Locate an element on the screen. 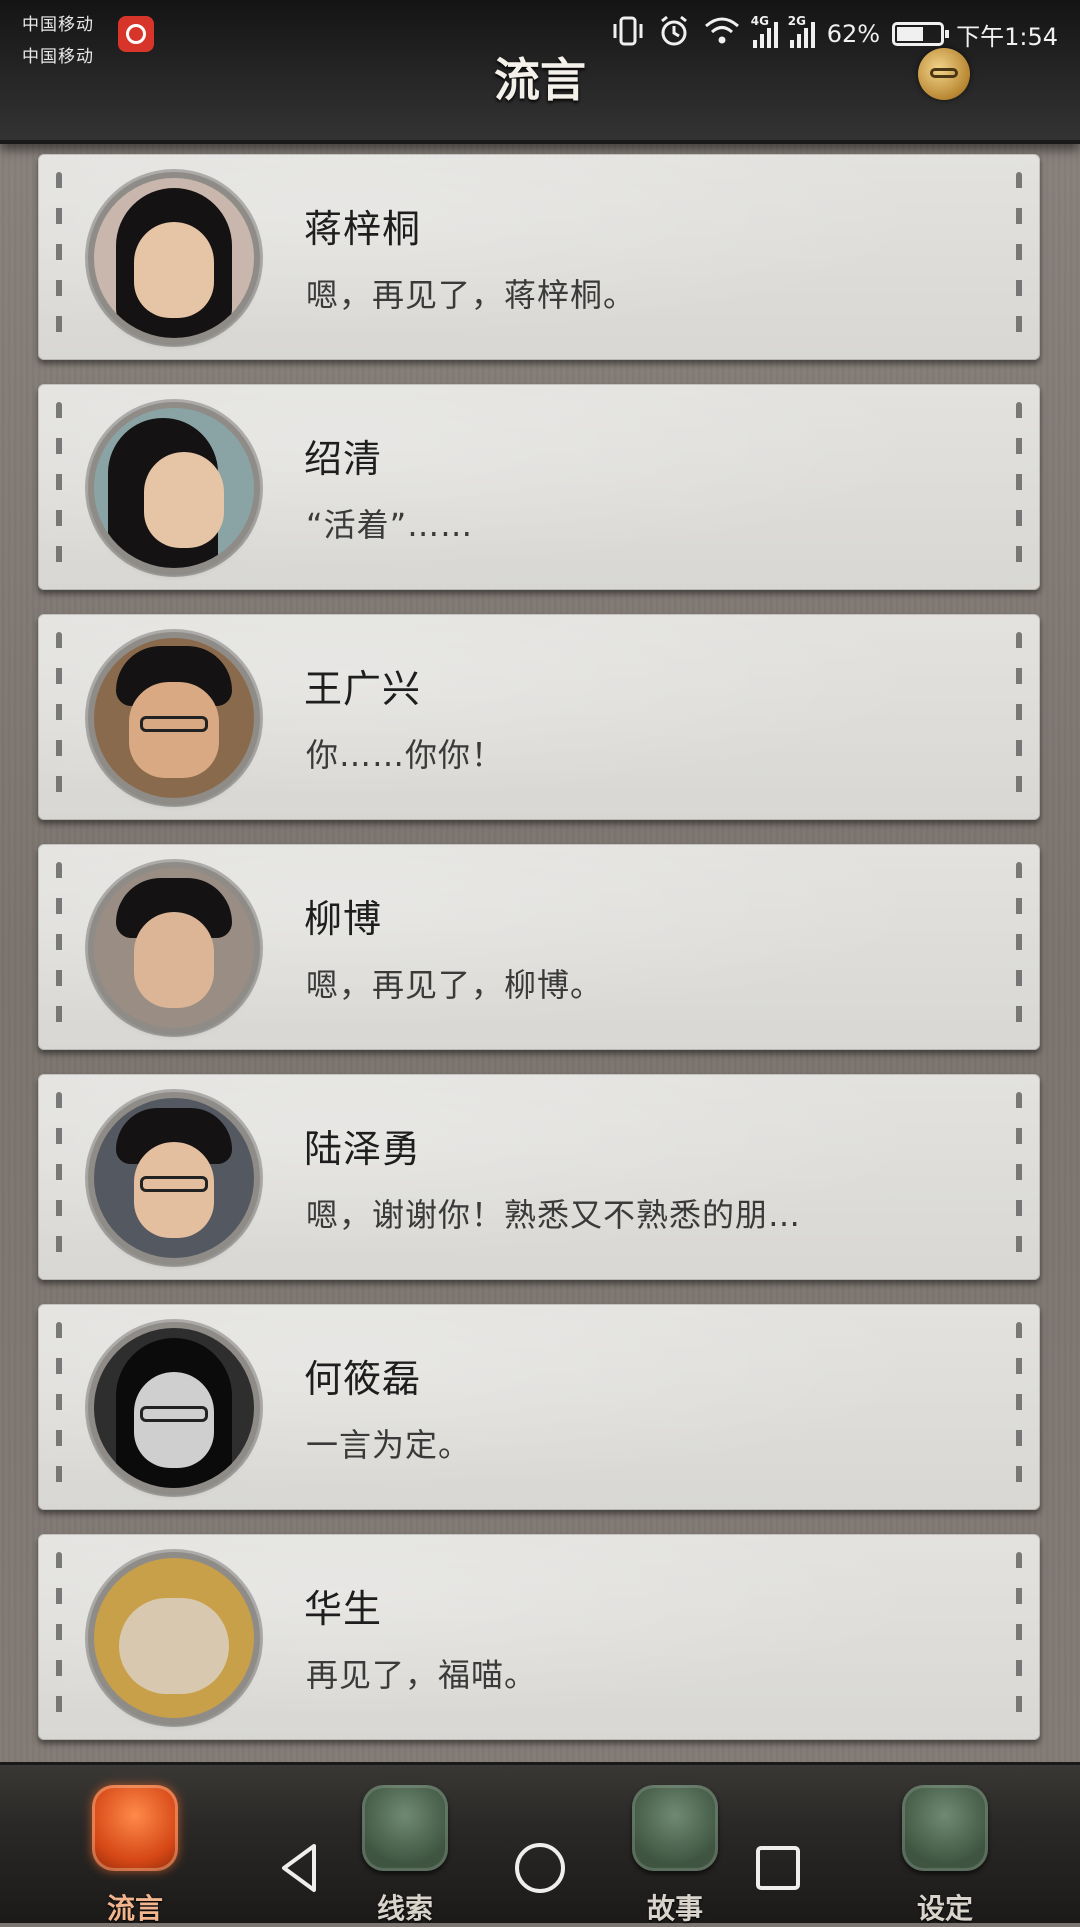 This screenshot has width=1080, height=1927. tab-label: 设定 is located at coordinates (944, 1908).